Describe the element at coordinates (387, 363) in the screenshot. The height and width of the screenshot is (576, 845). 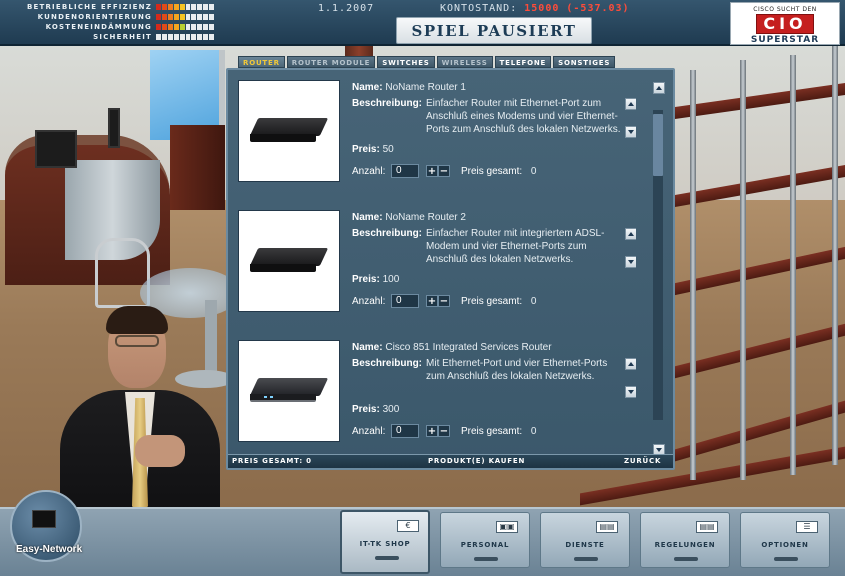
I see `description-label: Beschreibung:` at that location.